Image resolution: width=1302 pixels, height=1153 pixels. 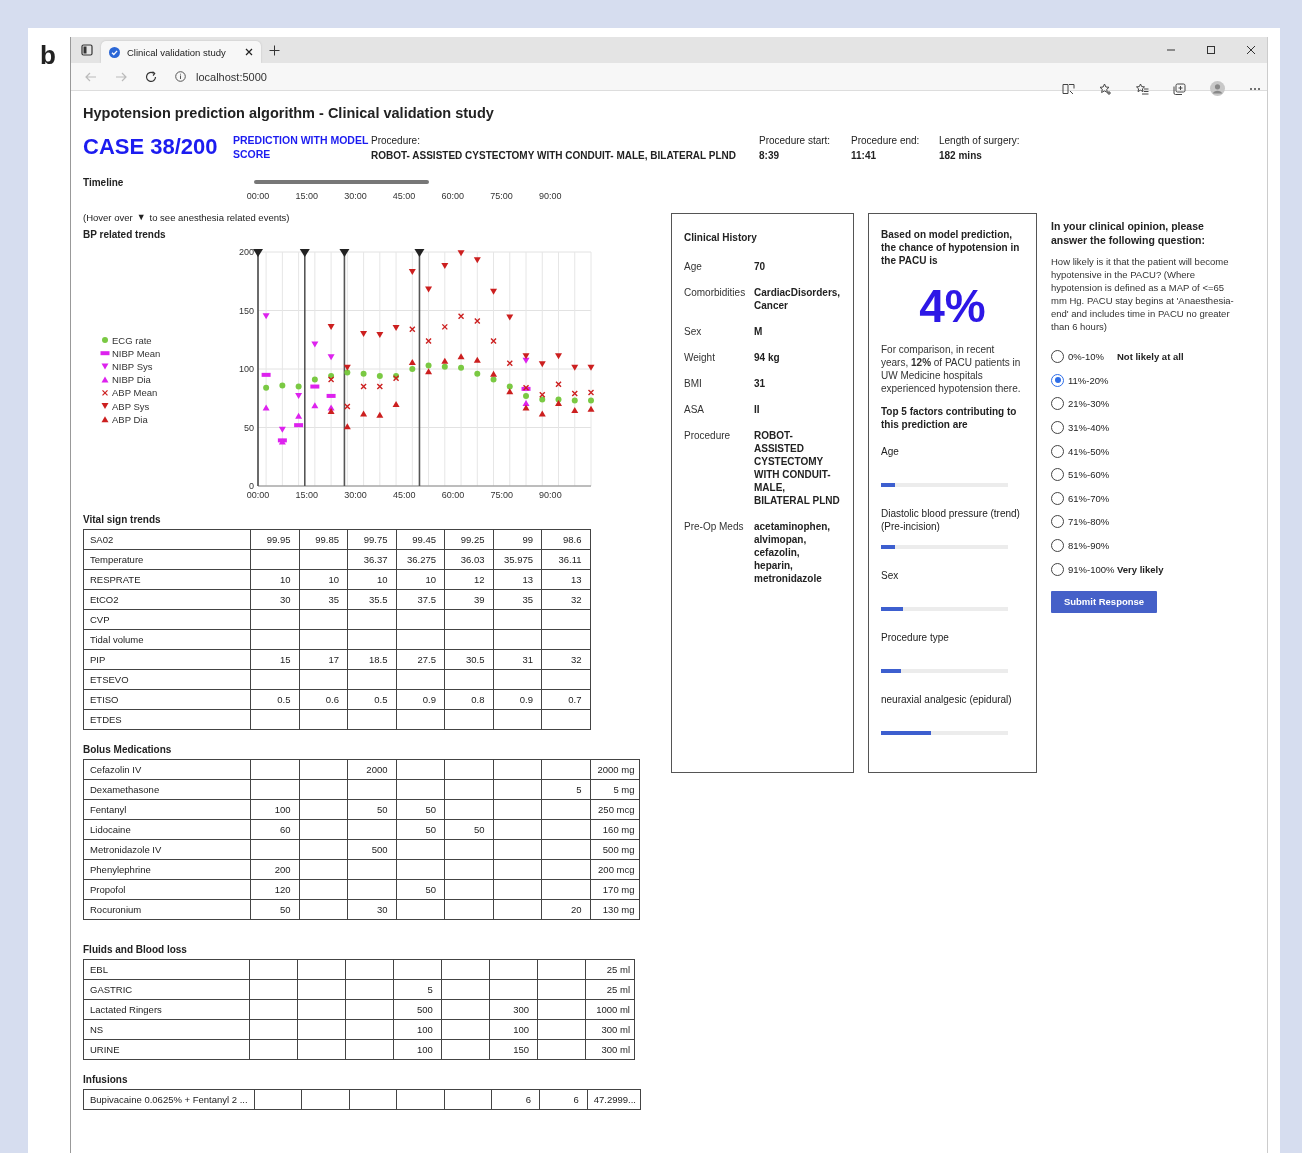 What do you see at coordinates (1084, 522) in the screenshot?
I see `radio-option: 71%-80%` at bounding box center [1084, 522].